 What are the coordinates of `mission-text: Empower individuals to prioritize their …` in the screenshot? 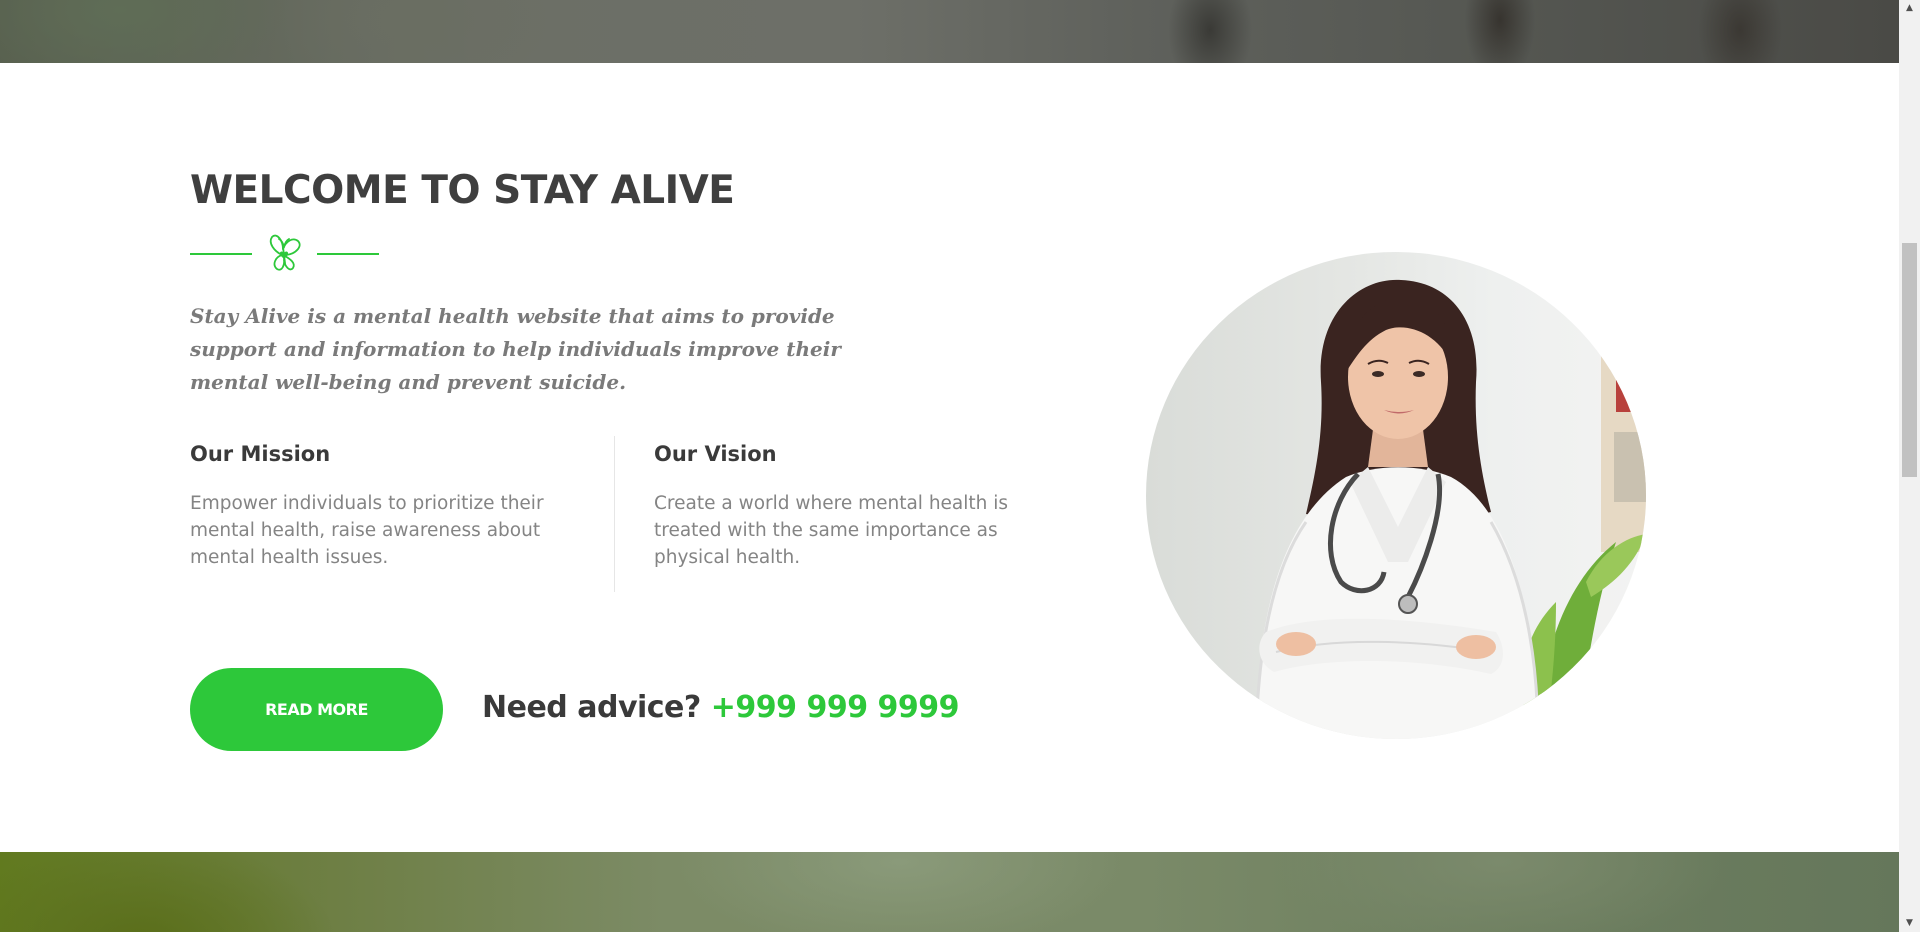 It's located at (367, 530).